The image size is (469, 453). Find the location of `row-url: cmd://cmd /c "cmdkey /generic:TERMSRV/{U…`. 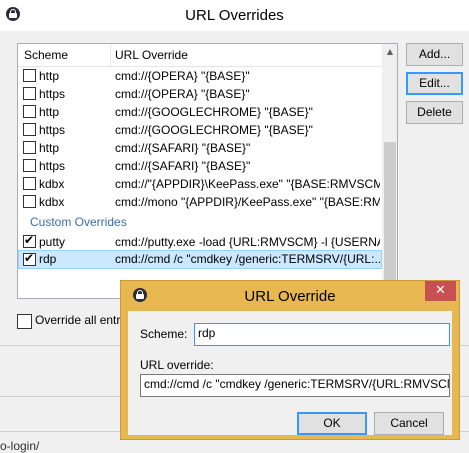

row-url: cmd://cmd /c "cmdkey /generic:TERMSRV/{U… is located at coordinates (247, 259).